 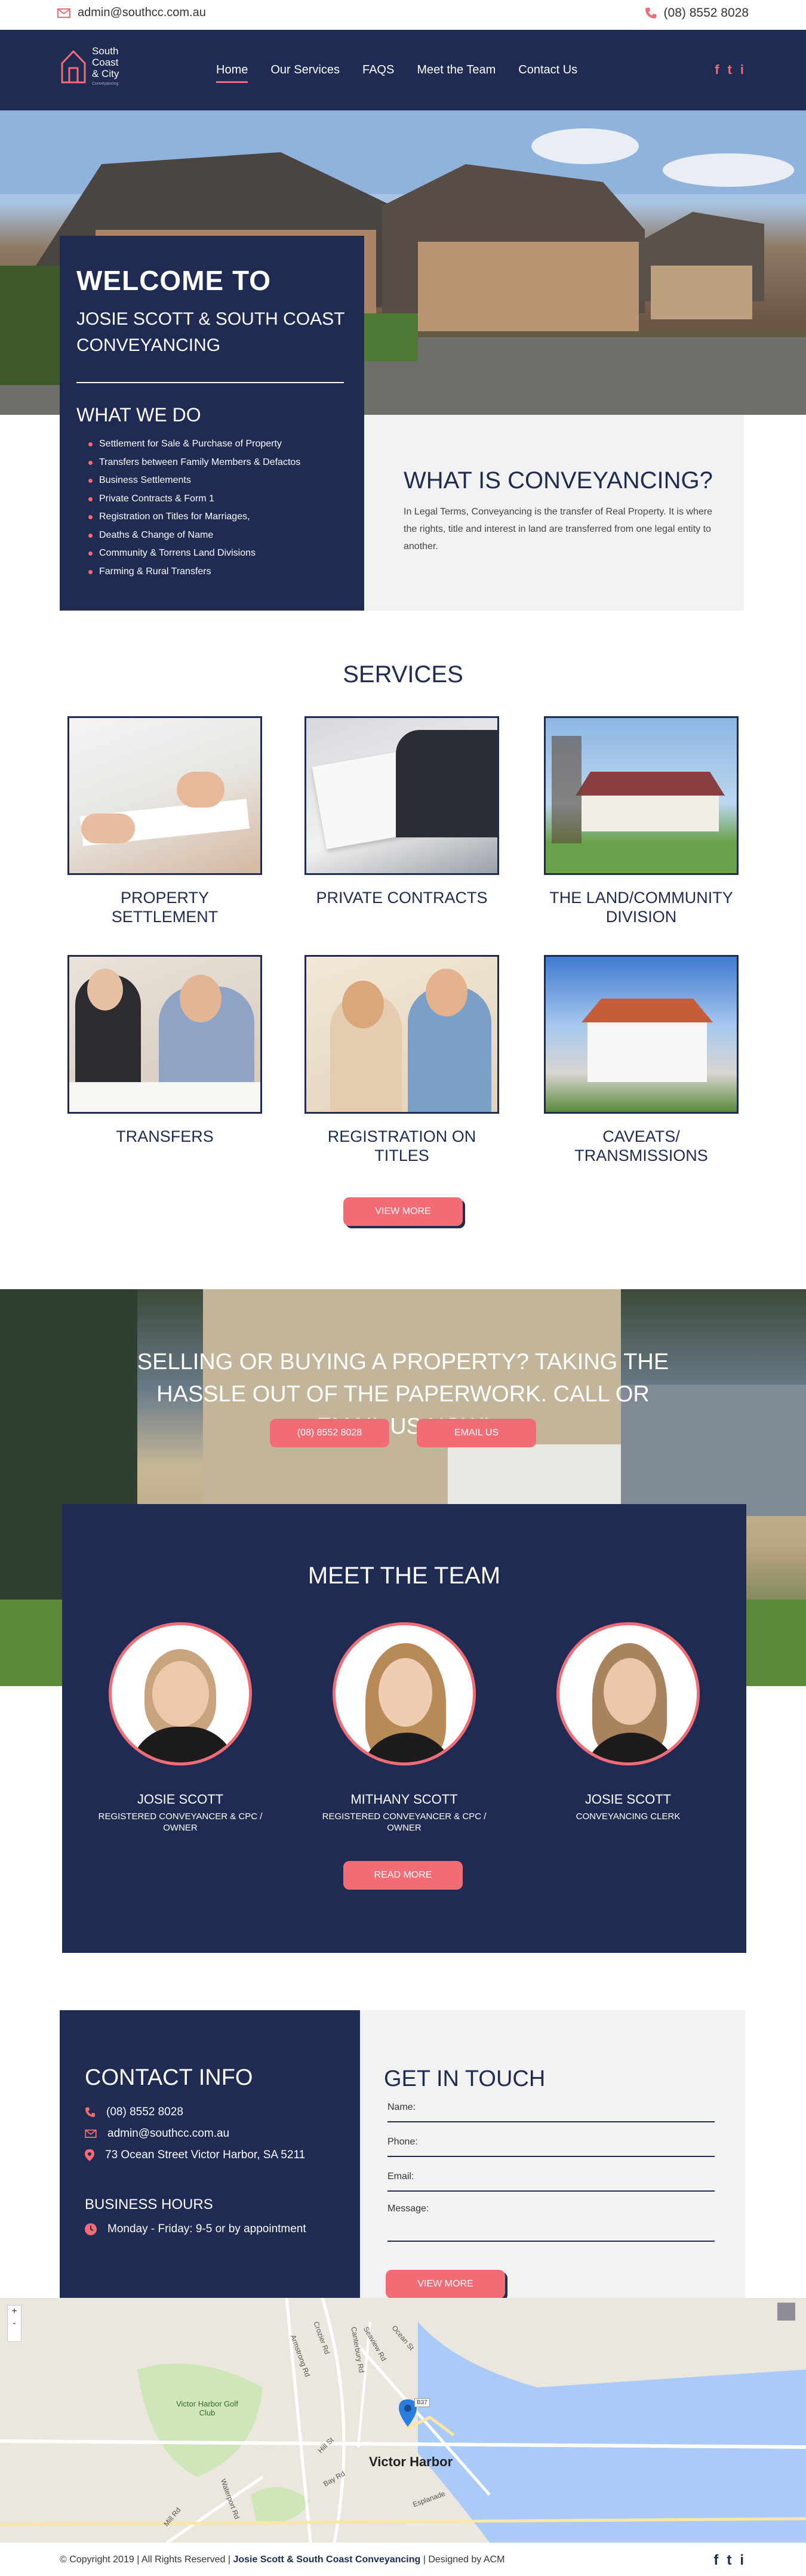 I want to click on submit-button: VIEW MORE, so click(x=445, y=2284).